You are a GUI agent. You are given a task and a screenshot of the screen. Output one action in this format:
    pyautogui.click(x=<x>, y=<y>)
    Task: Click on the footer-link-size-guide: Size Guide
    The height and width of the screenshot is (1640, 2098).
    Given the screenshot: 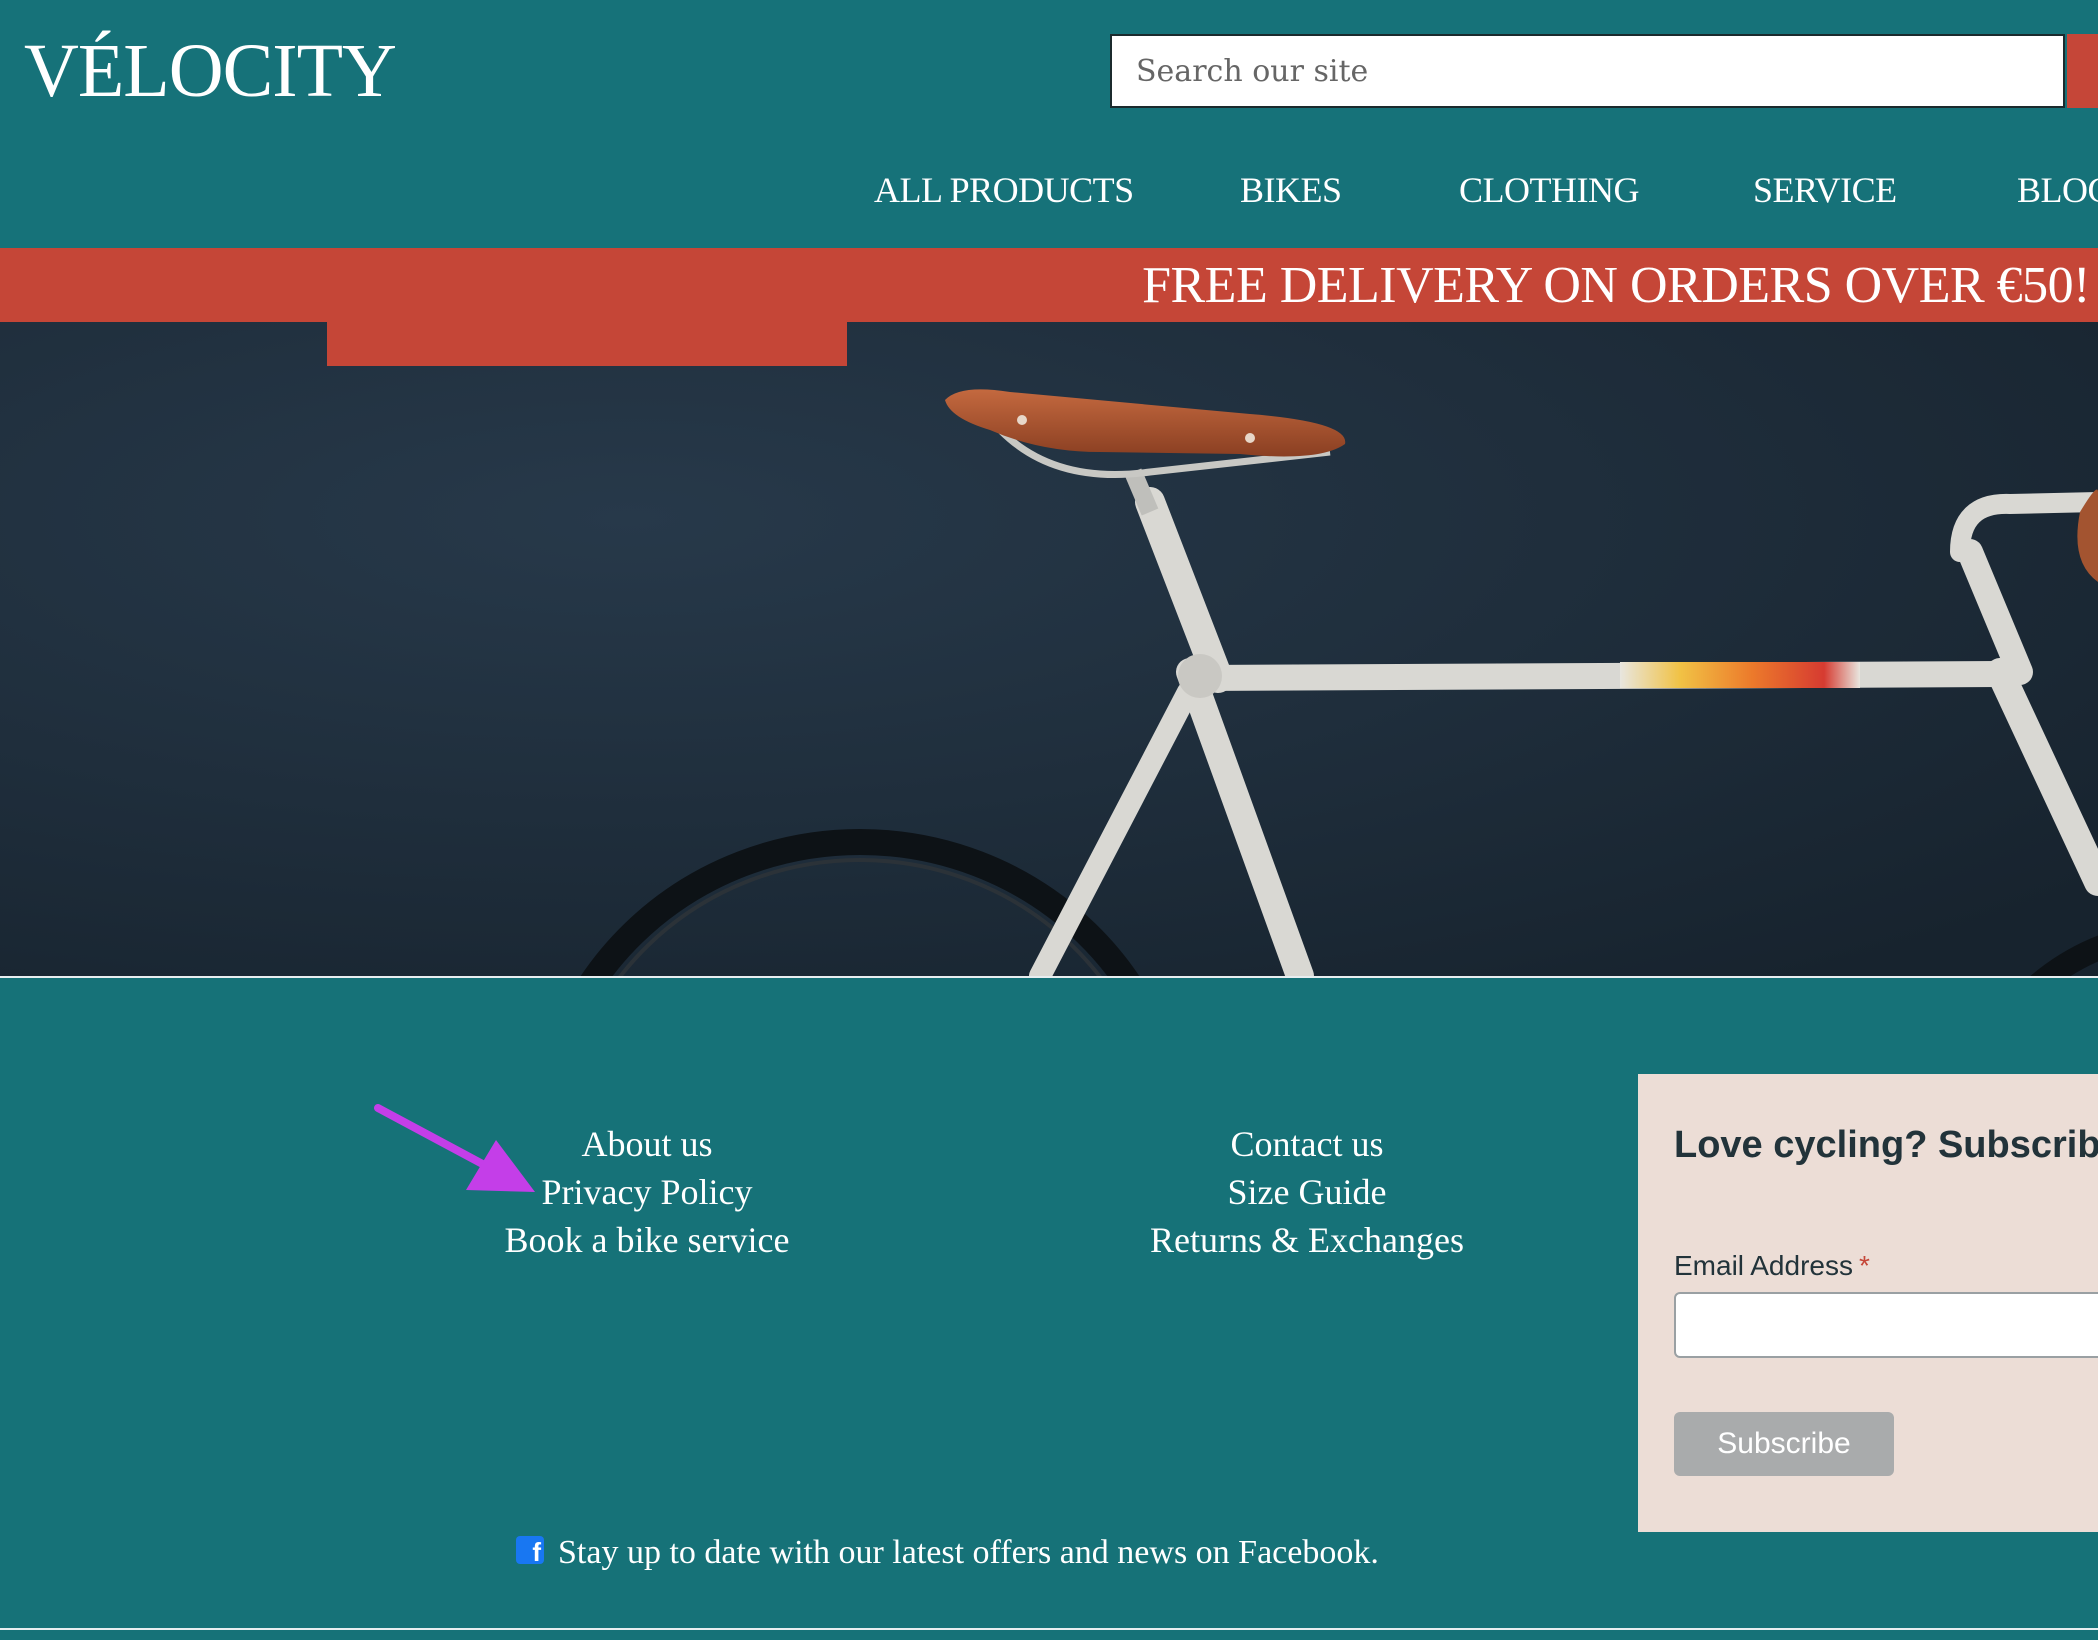 What is the action you would take?
    pyautogui.click(x=1307, y=1192)
    